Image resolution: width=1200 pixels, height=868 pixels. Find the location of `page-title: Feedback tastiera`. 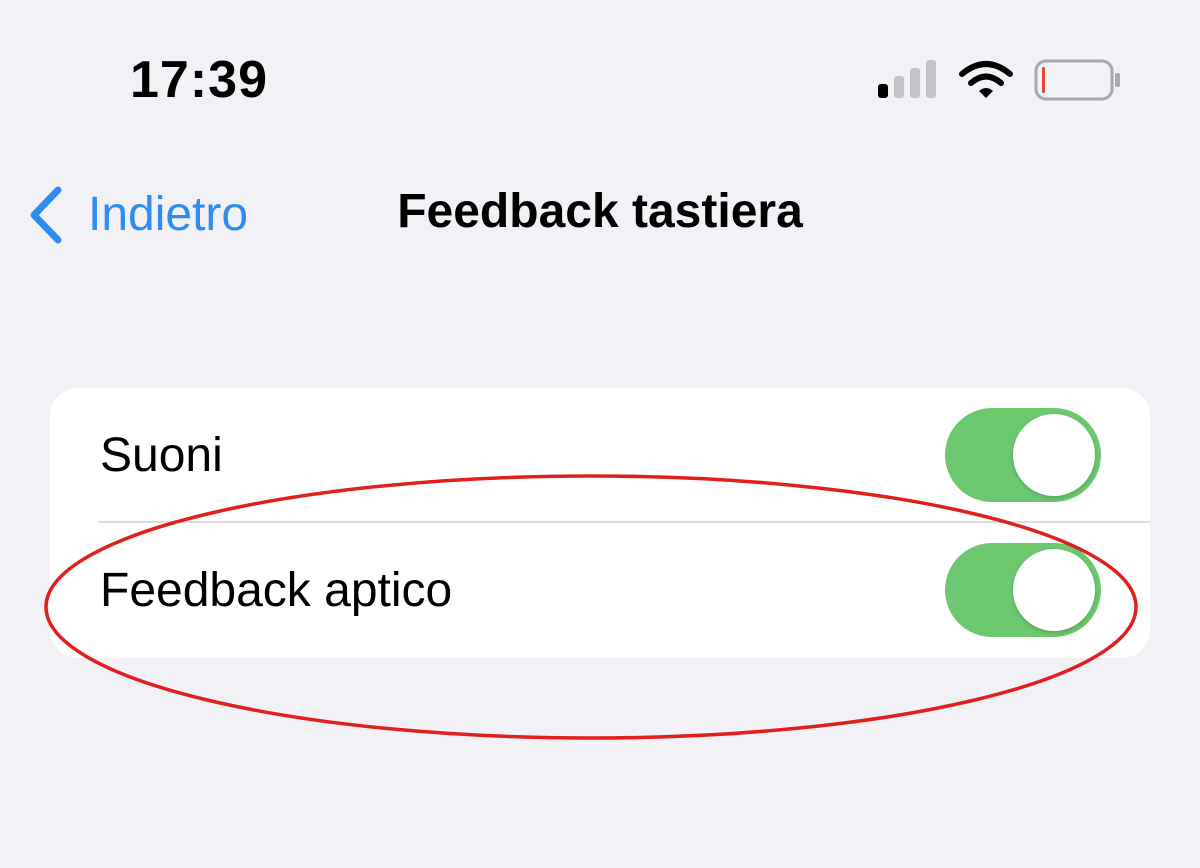

page-title: Feedback tastiera is located at coordinates (600, 211).